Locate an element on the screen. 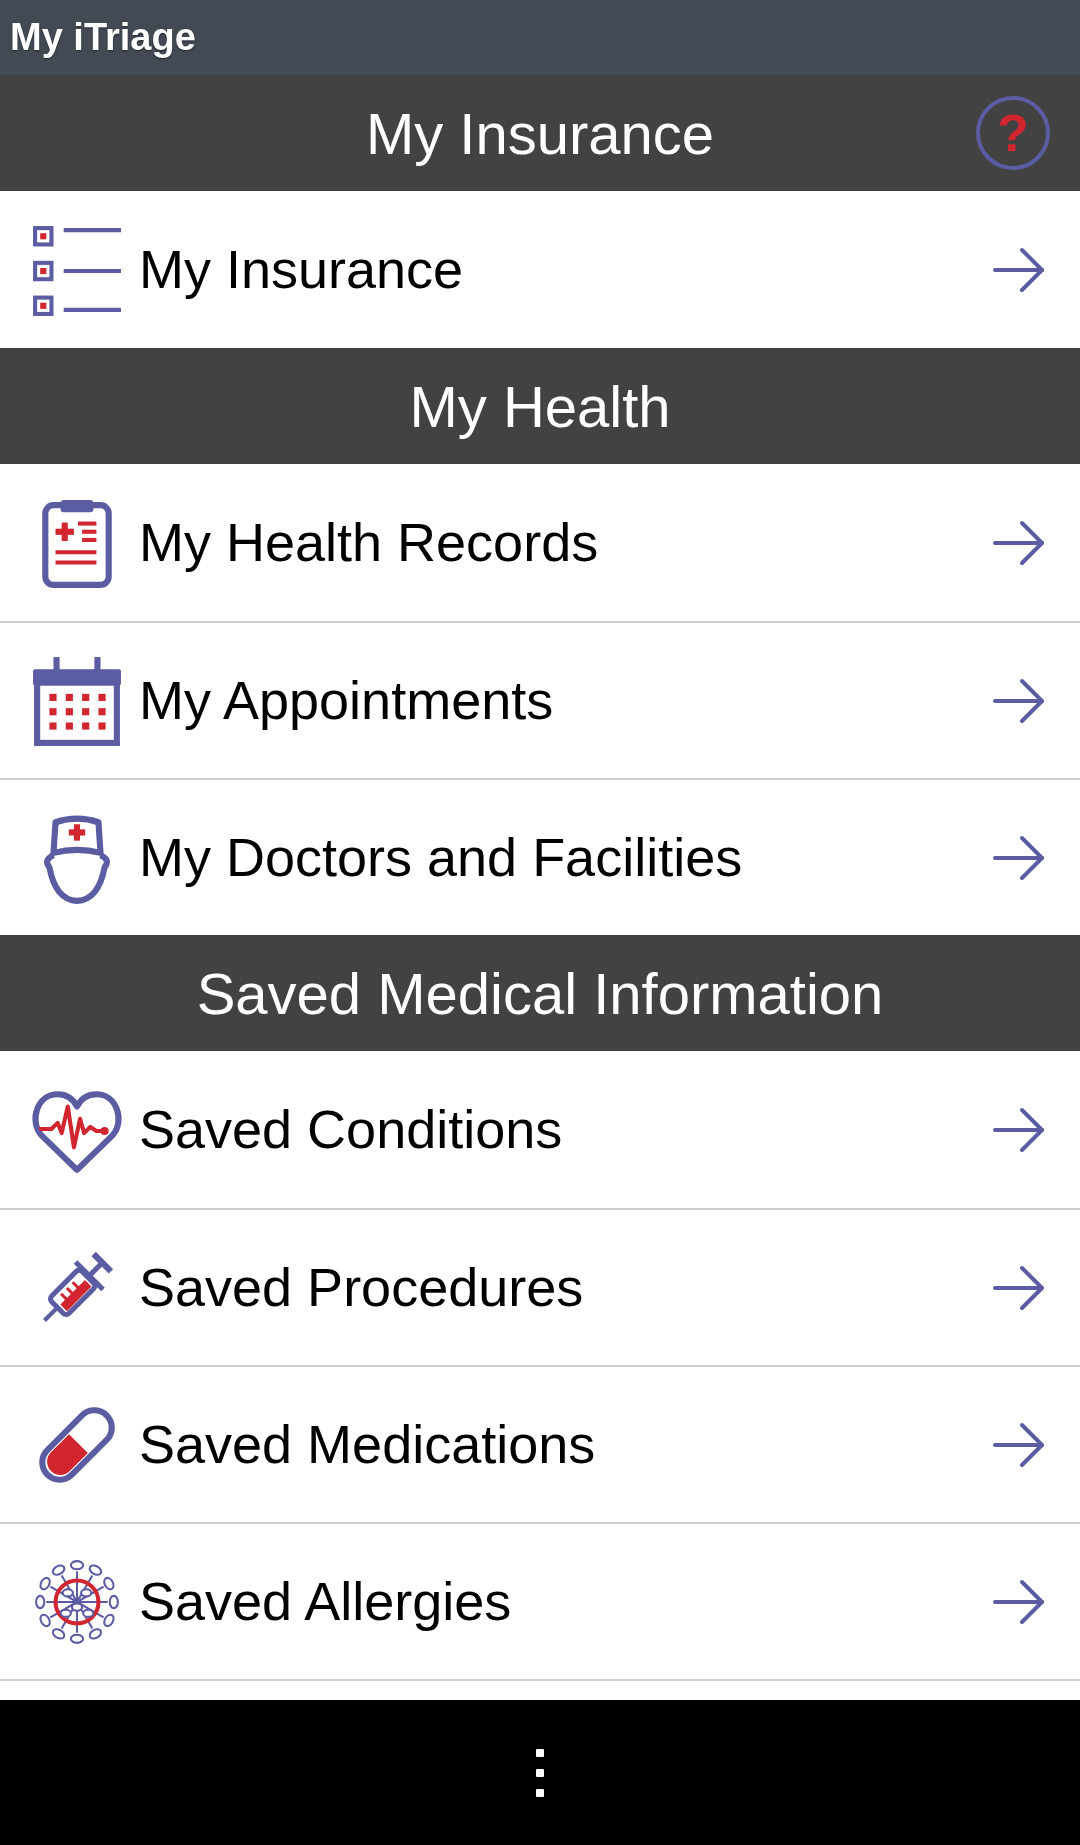 The width and height of the screenshot is (1080, 1845). checklist-icon is located at coordinates (77, 269).